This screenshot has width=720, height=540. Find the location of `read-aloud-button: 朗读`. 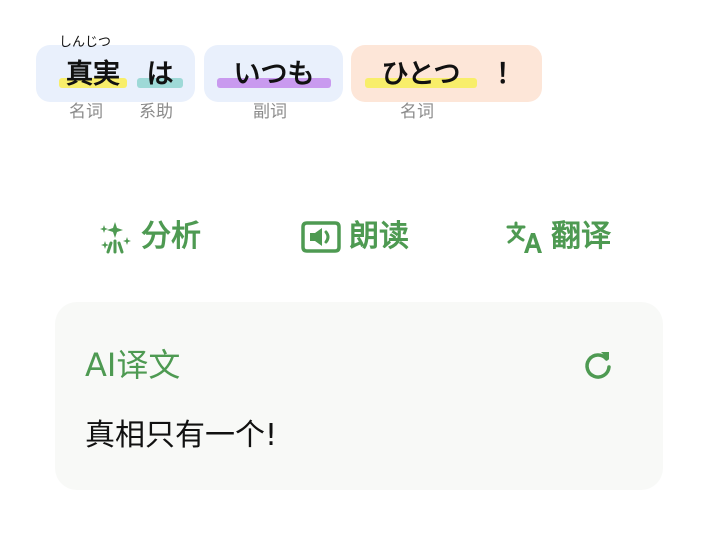

read-aloud-button: 朗读 is located at coordinates (354, 237).